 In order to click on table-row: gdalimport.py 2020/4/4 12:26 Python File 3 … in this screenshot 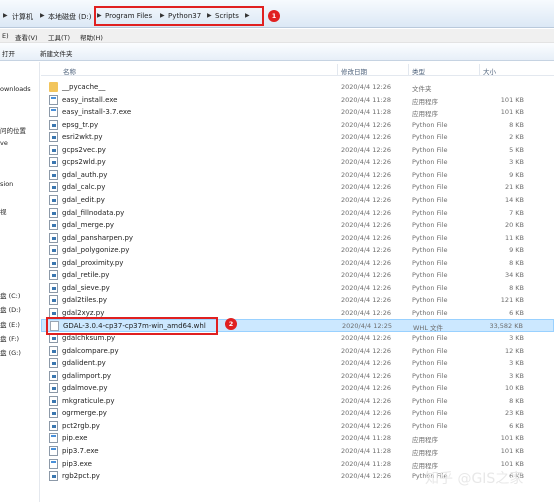, I will do `click(297, 376)`.